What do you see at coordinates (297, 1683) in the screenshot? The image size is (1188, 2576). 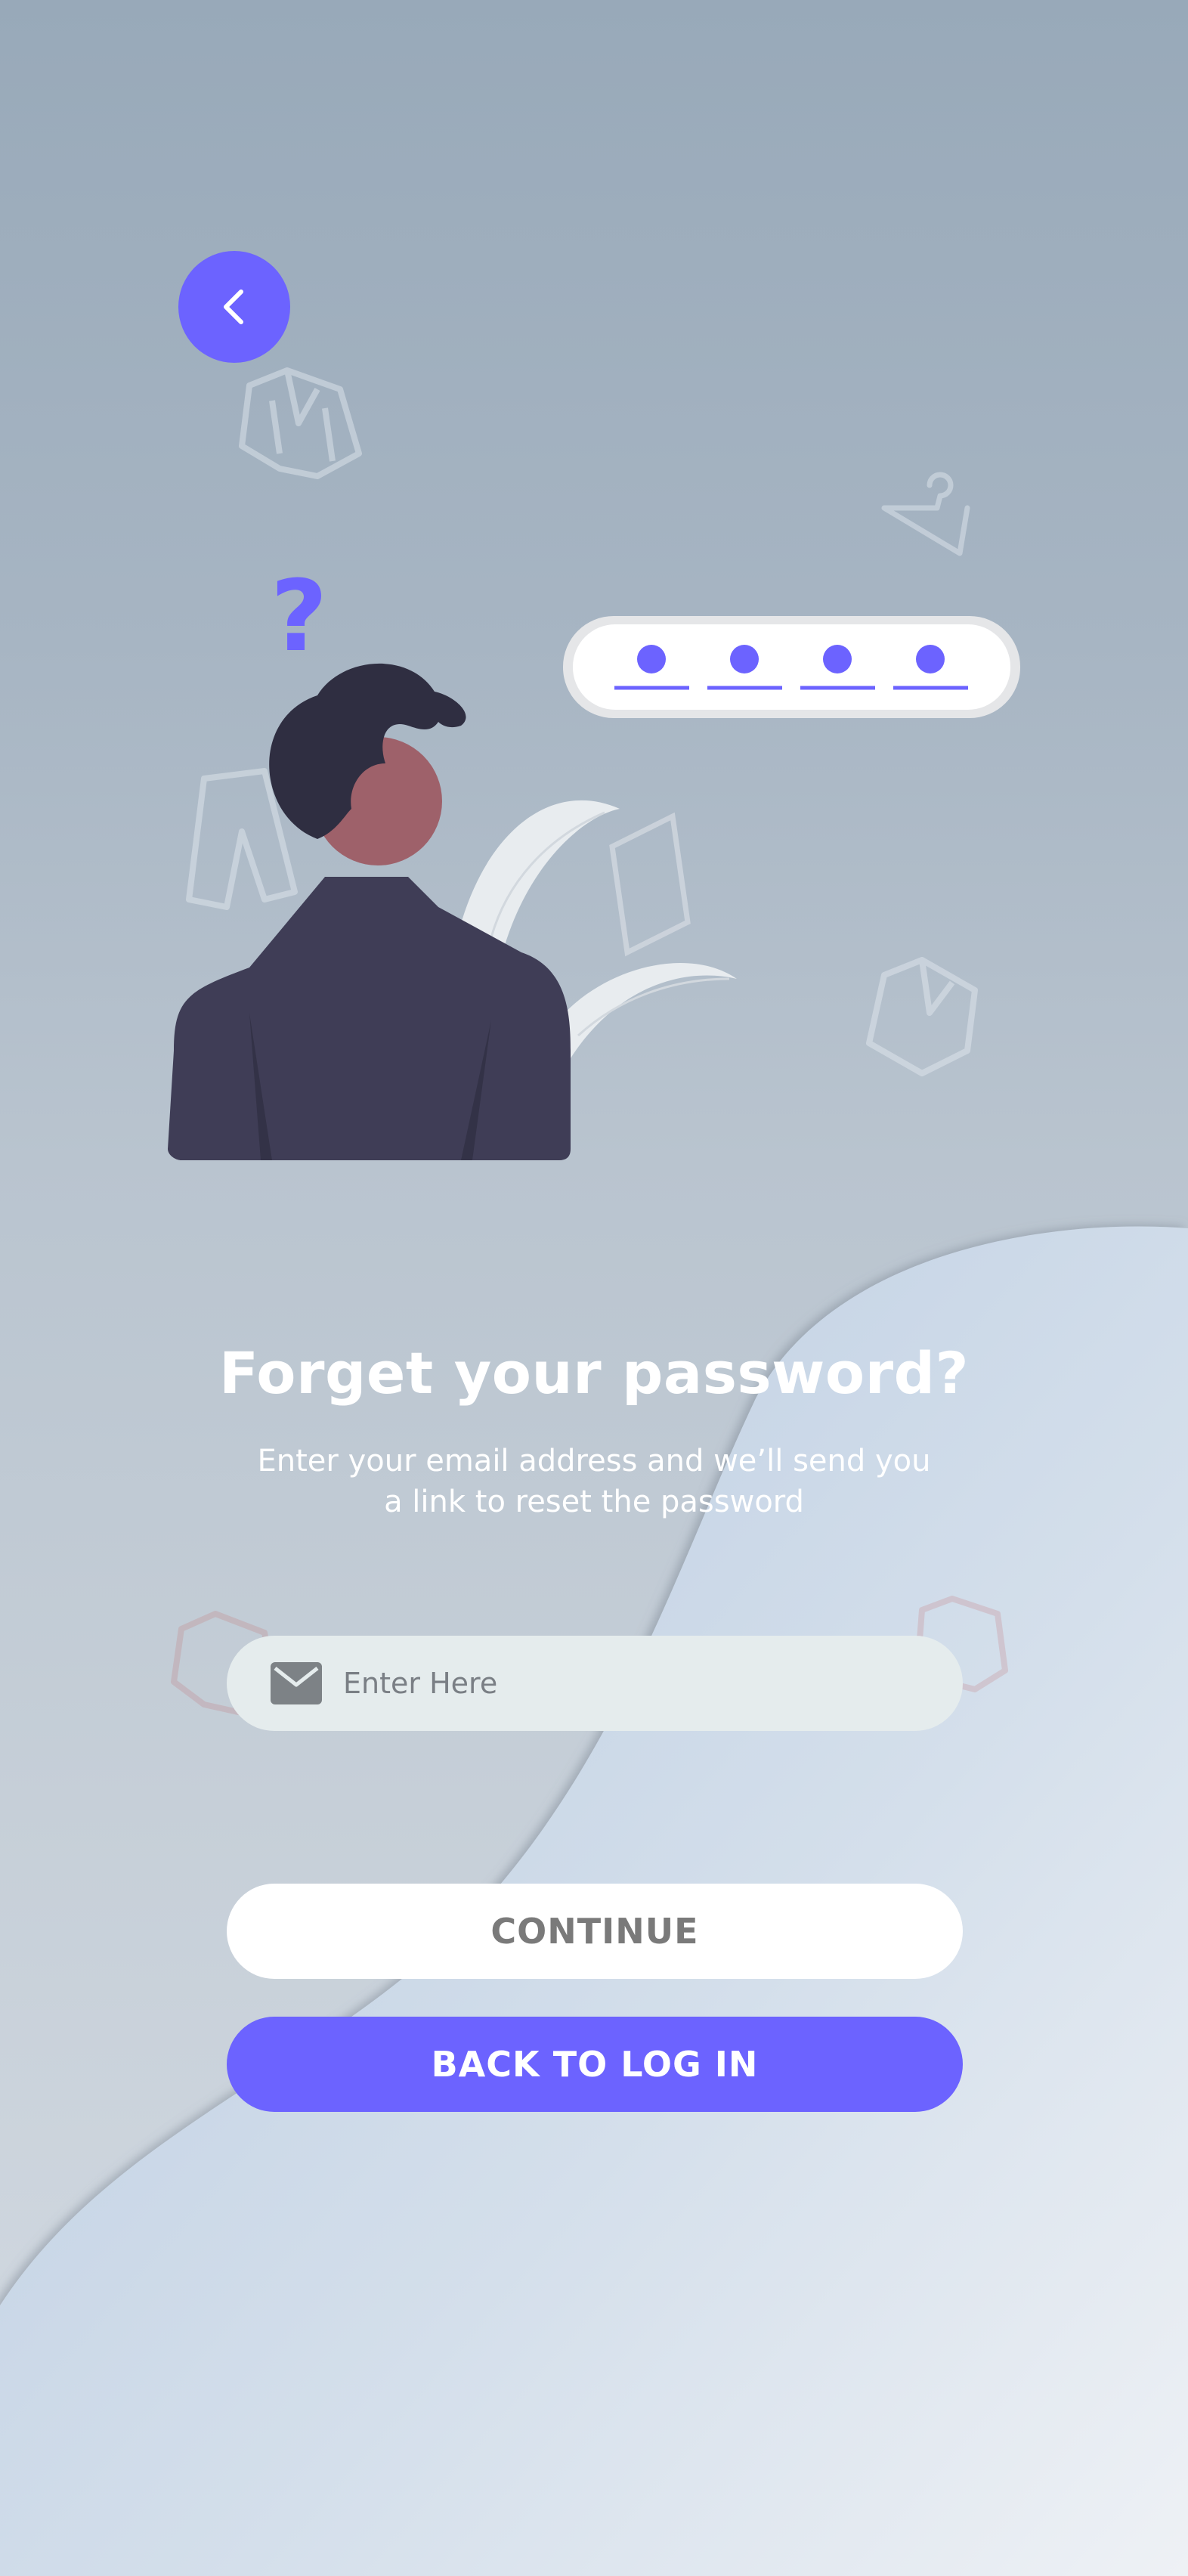 I see `mail-icon` at bounding box center [297, 1683].